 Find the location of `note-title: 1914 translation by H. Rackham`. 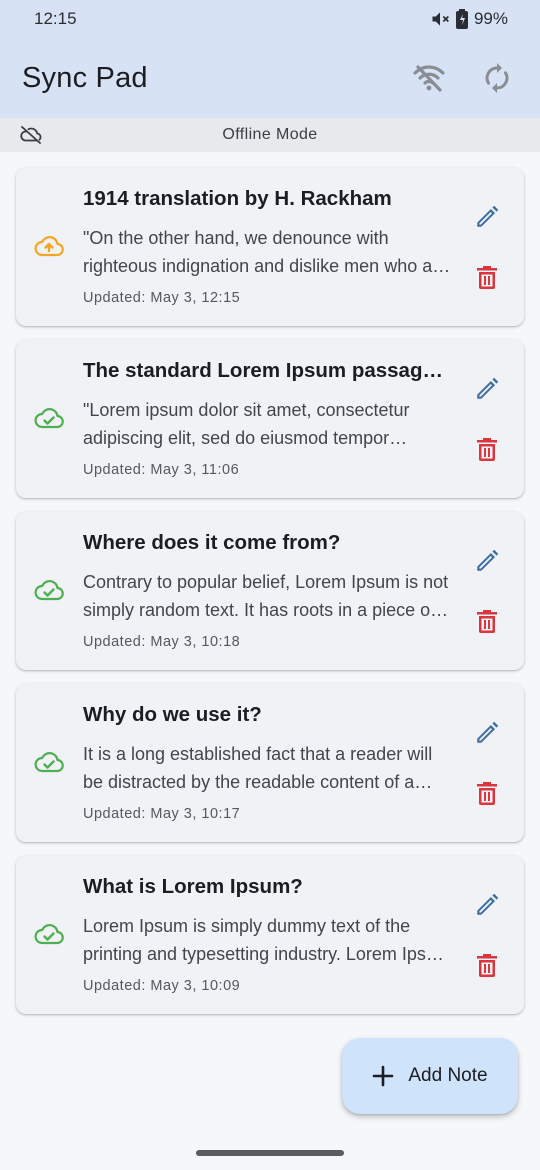

note-title: 1914 translation by H. Rackham is located at coordinates (237, 198).